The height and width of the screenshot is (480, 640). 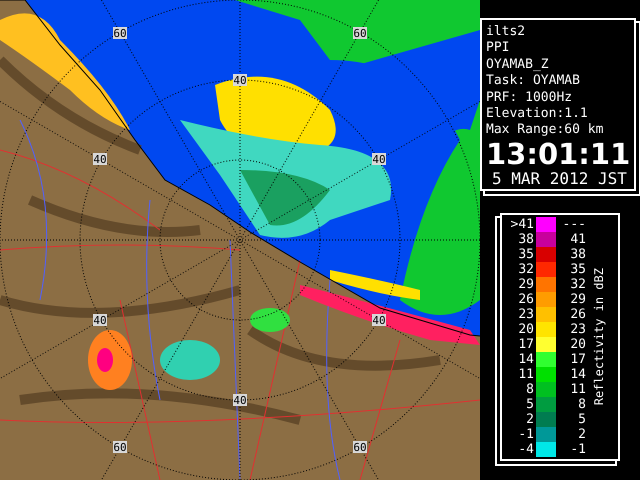 What do you see at coordinates (533, 81) in the screenshot?
I see `info-text: Task: OYAMAB` at bounding box center [533, 81].